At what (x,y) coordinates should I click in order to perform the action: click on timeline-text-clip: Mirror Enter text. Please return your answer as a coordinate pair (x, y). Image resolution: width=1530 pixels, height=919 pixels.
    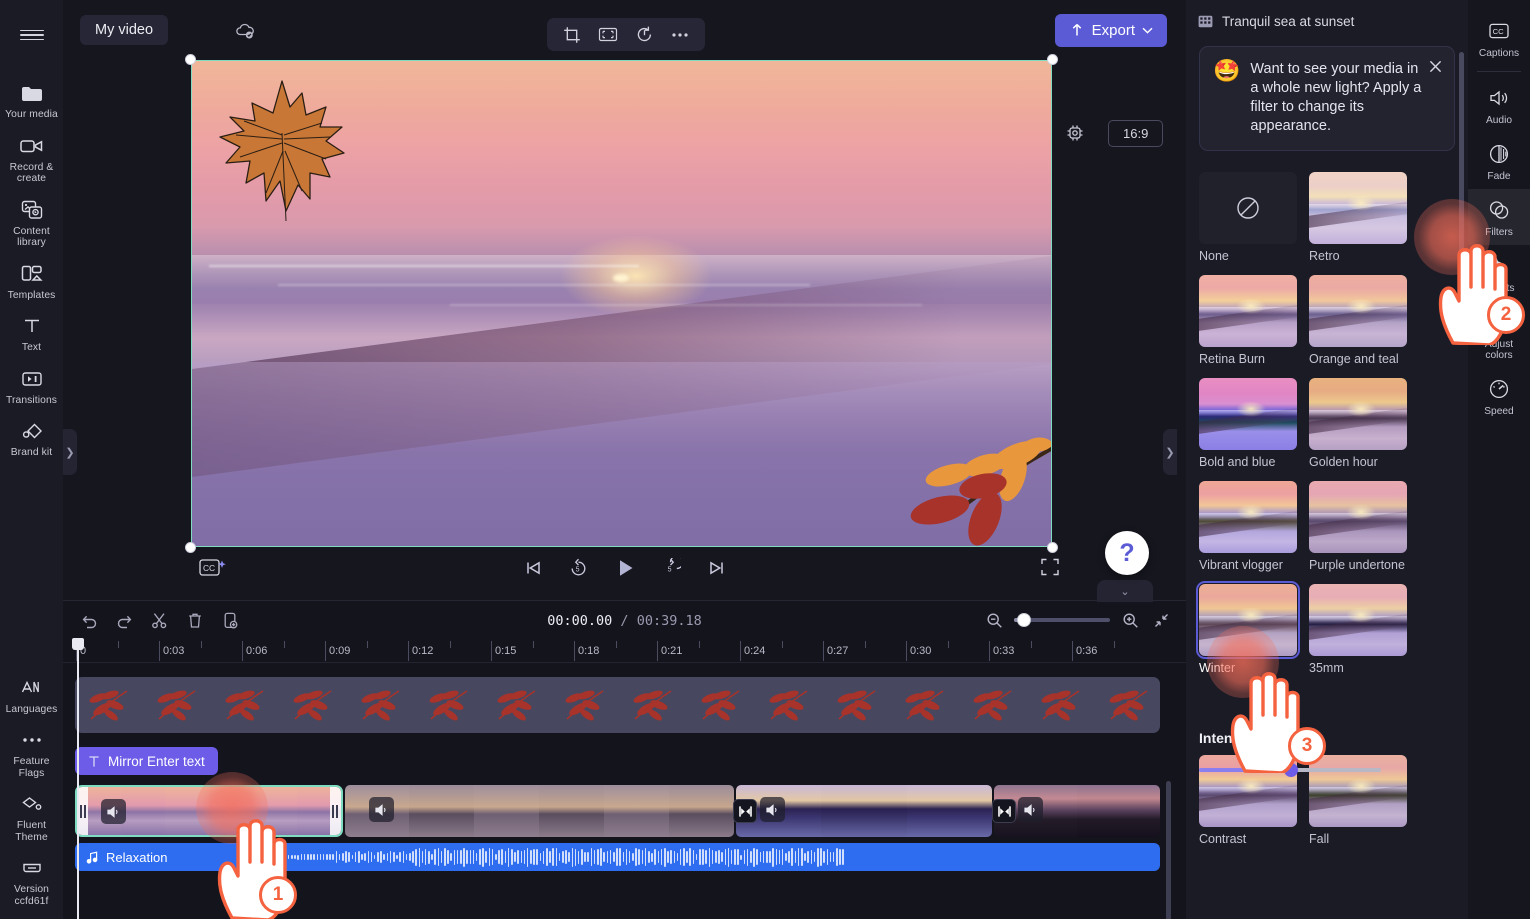
    Looking at the image, I should click on (146, 761).